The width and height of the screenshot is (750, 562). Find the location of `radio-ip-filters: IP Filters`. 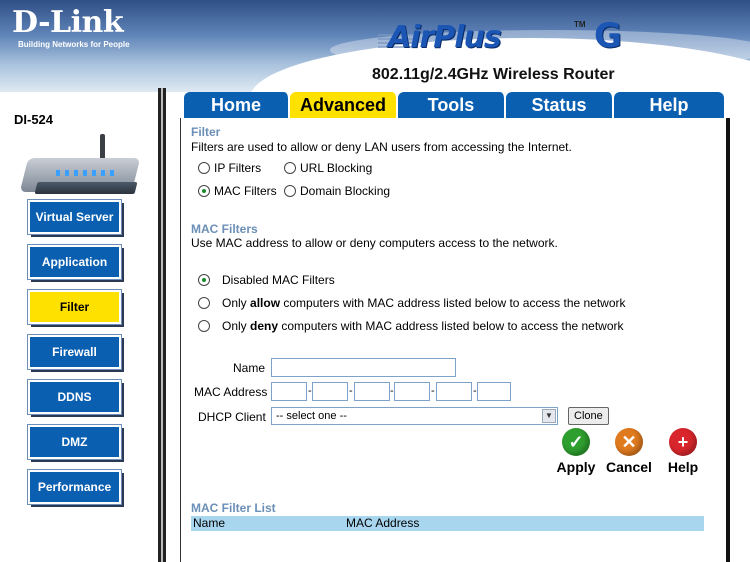

radio-ip-filters: IP Filters is located at coordinates (229, 168).